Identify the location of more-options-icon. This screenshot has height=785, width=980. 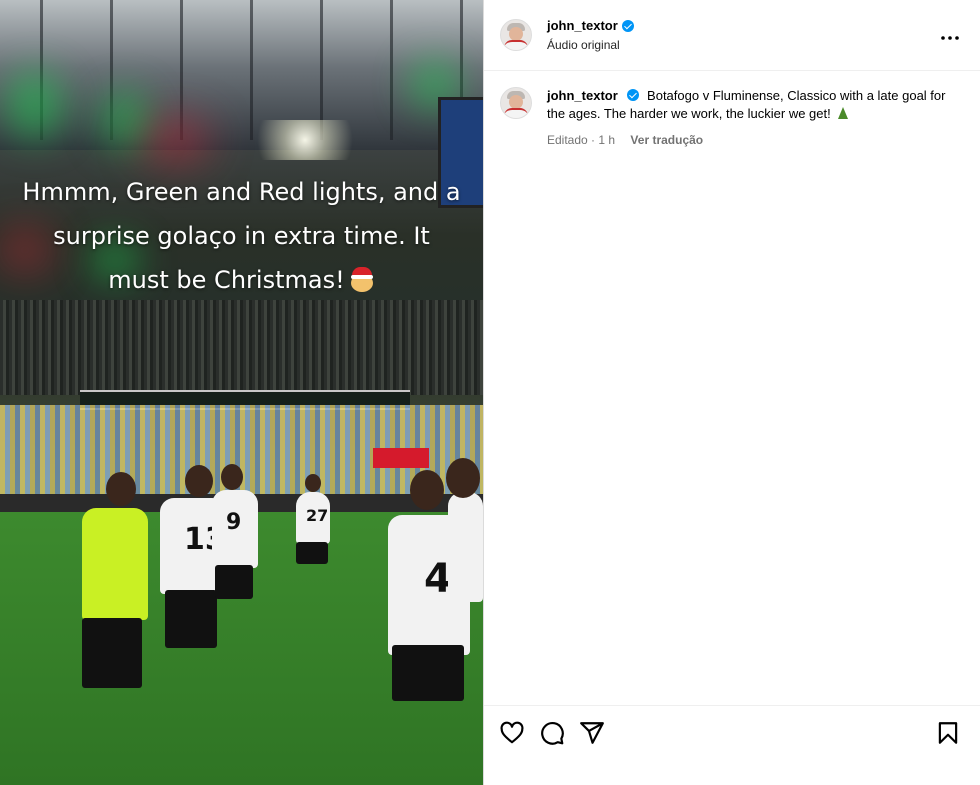
(950, 35).